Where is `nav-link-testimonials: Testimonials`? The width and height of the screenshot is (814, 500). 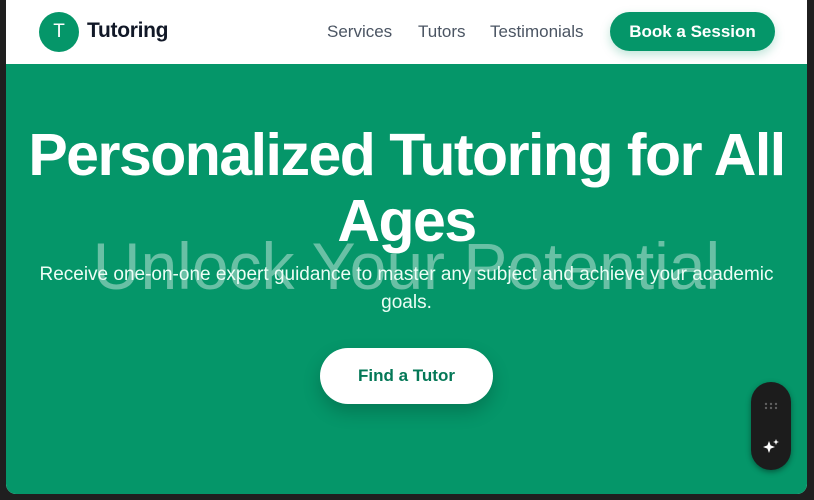 nav-link-testimonials: Testimonials is located at coordinates (537, 32).